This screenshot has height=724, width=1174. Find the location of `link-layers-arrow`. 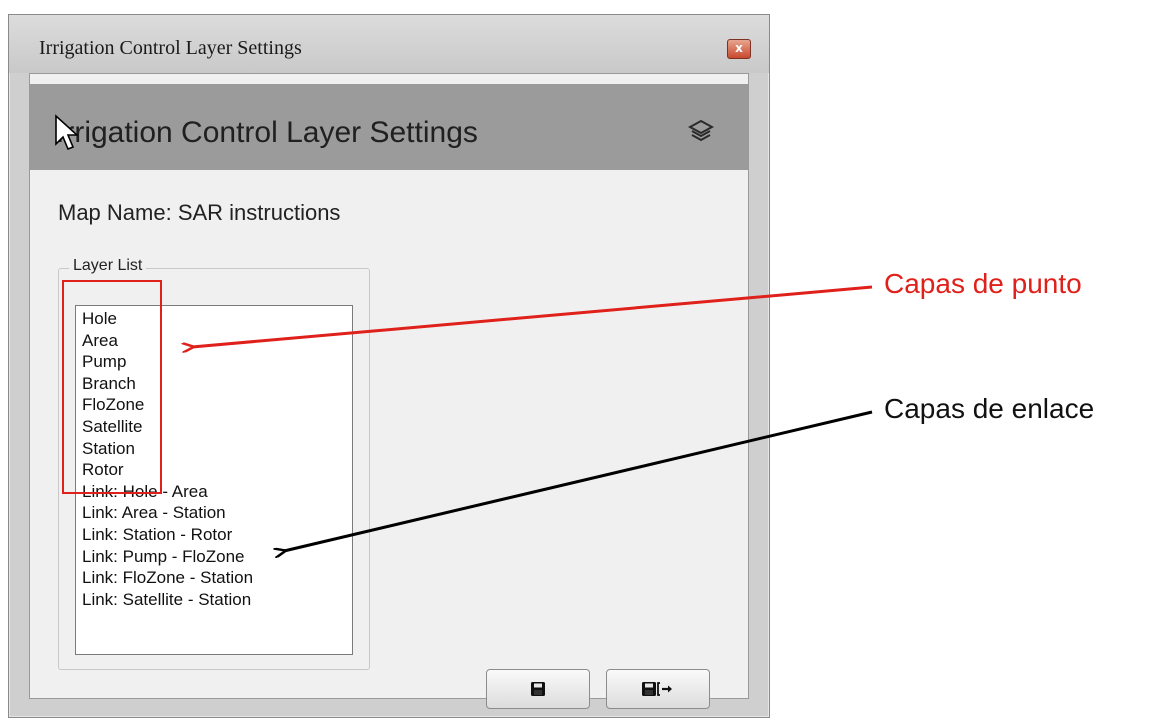

link-layers-arrow is located at coordinates (578, 480).